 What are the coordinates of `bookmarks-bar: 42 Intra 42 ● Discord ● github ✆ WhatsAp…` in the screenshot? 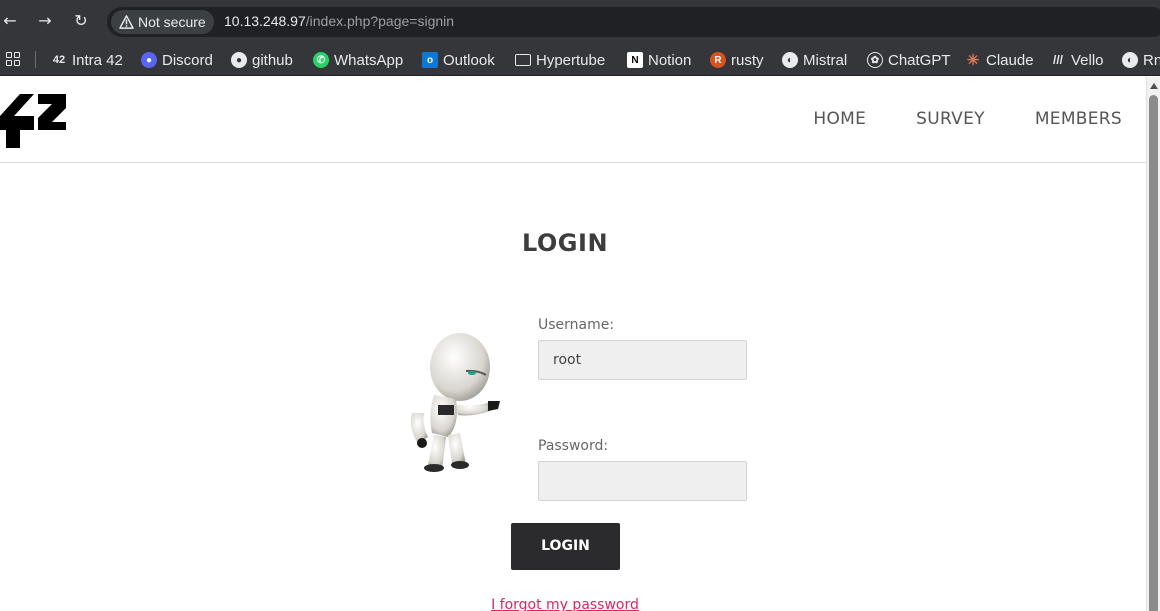 It's located at (580, 59).